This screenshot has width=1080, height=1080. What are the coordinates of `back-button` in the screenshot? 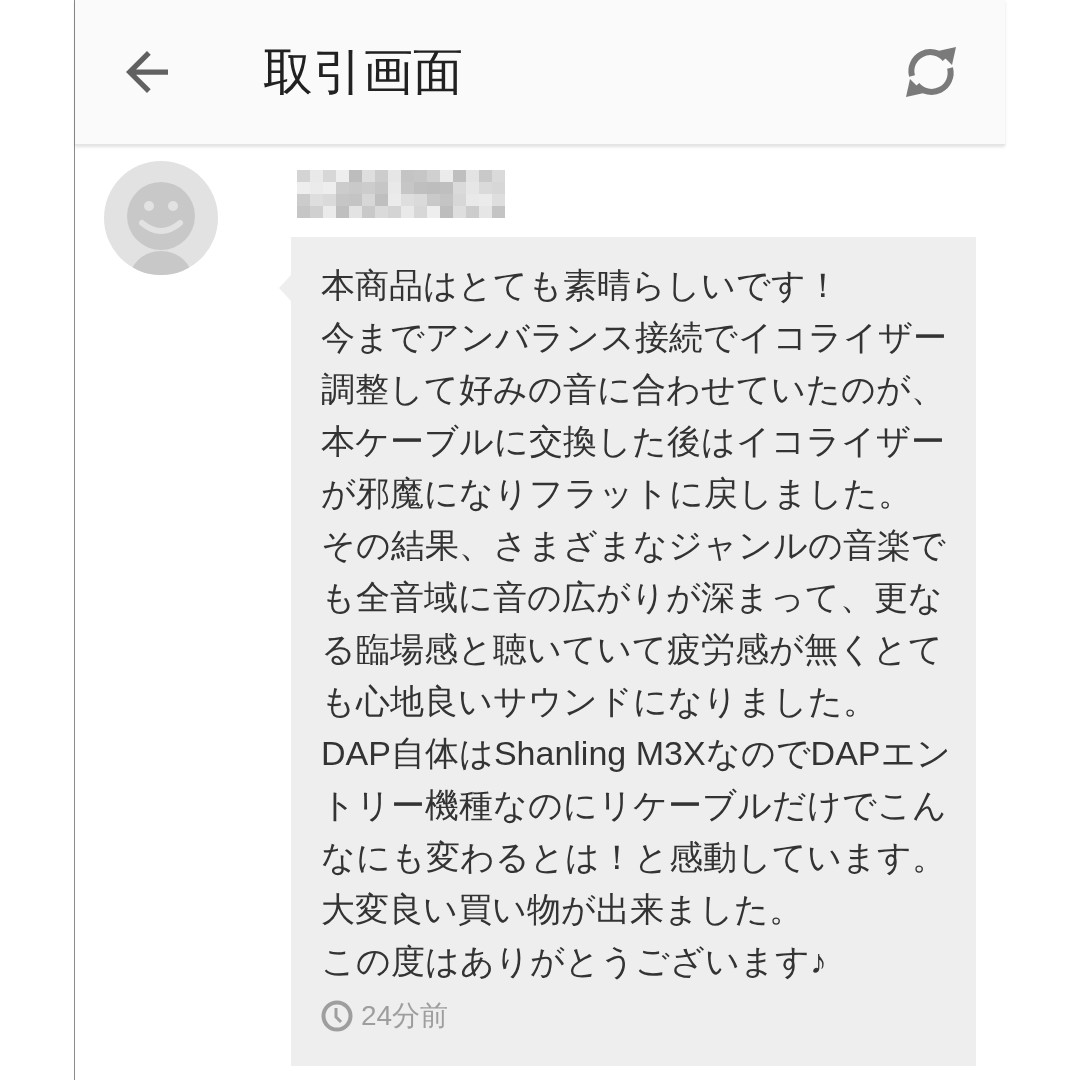 It's located at (147, 72).